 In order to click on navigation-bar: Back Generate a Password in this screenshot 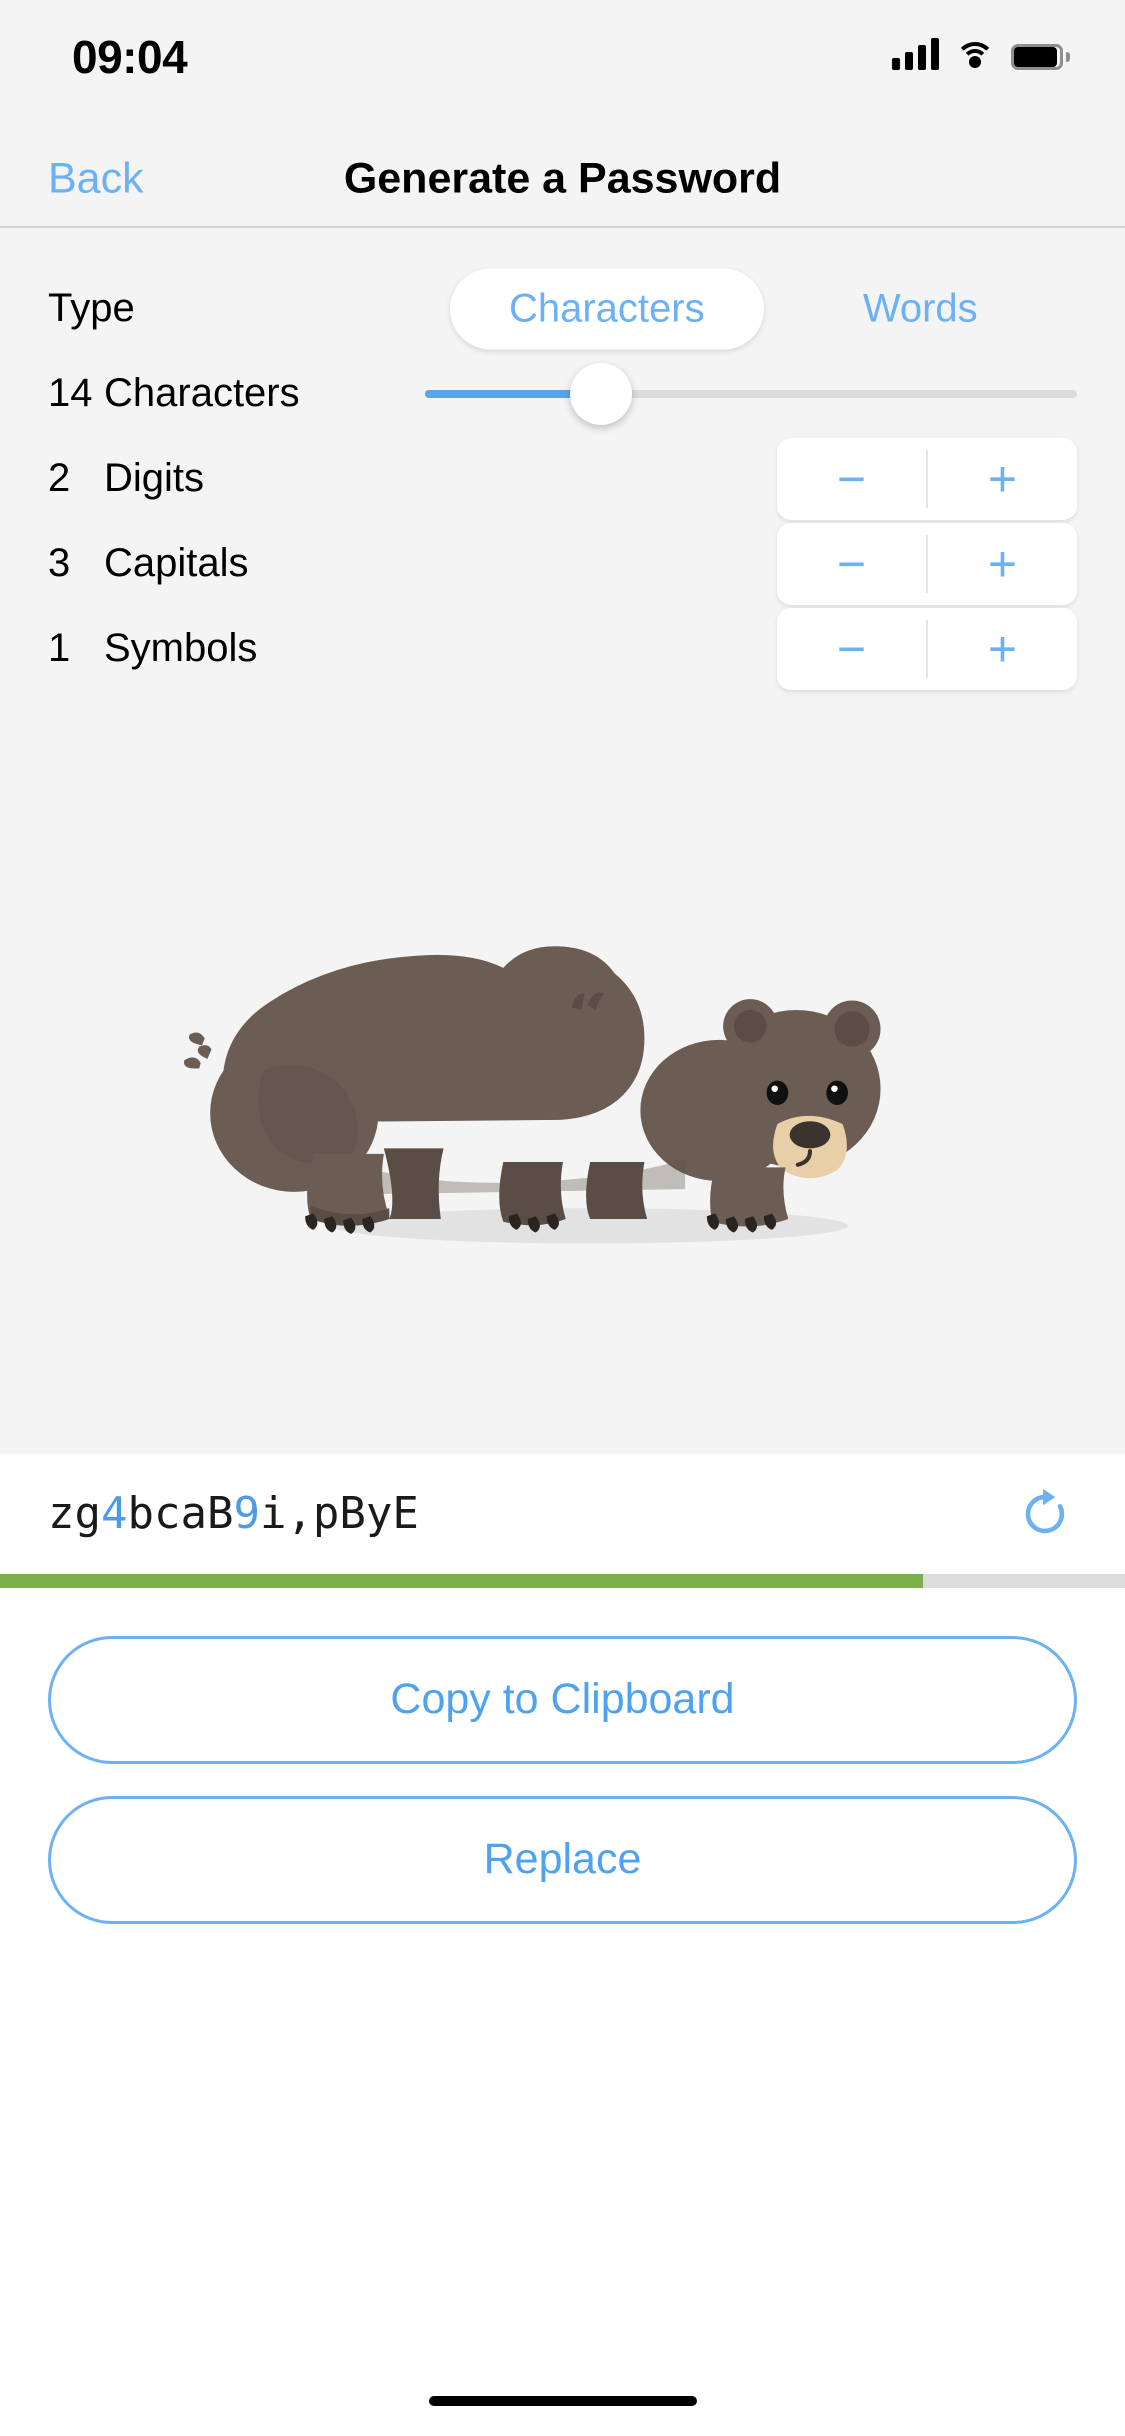, I will do `click(562, 180)`.